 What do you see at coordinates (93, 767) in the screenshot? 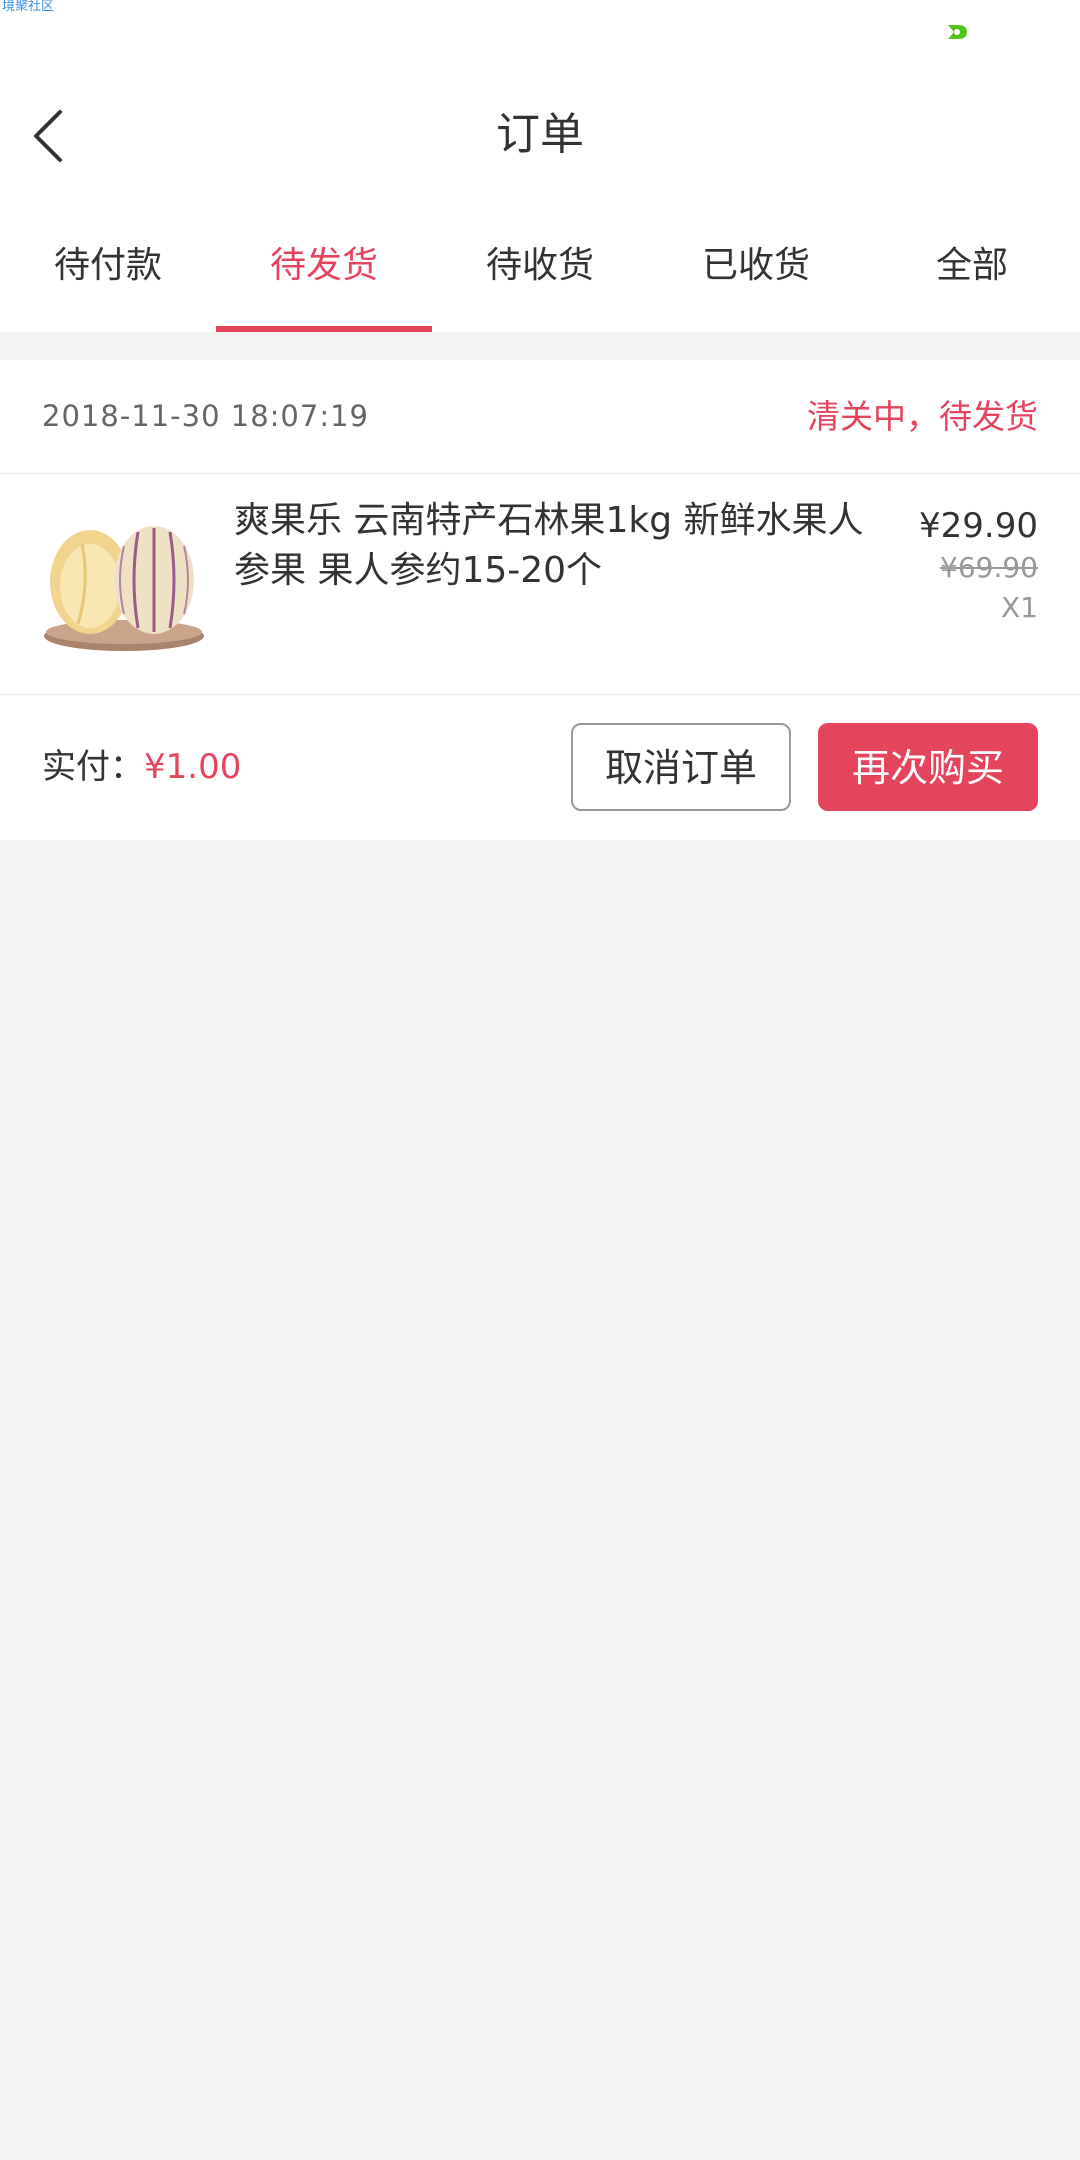
I see `paid-label: 实付：` at bounding box center [93, 767].